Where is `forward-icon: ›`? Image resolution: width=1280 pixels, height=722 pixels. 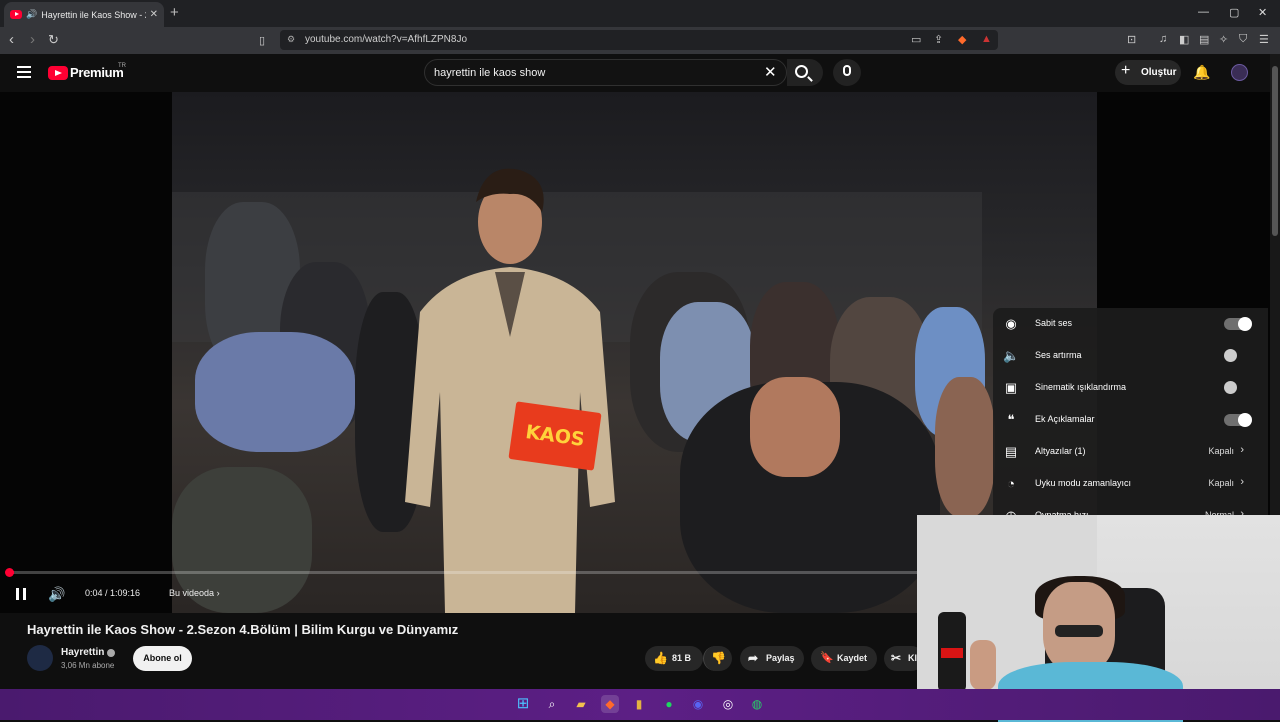
forward-icon: › is located at coordinates (32, 39).